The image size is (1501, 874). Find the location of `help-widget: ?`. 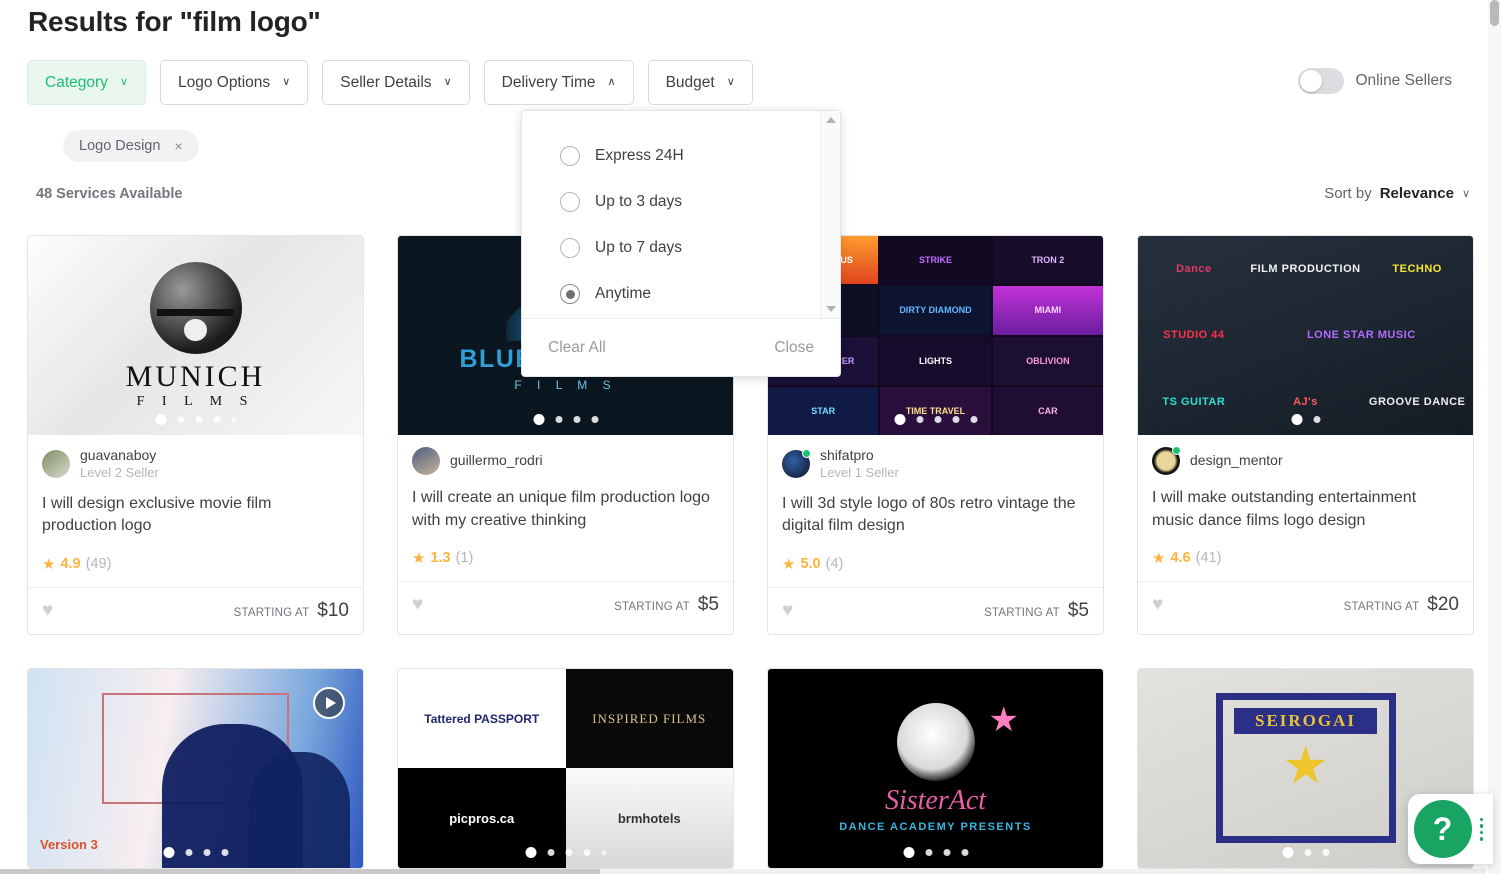

help-widget: ? is located at coordinates (1450, 829).